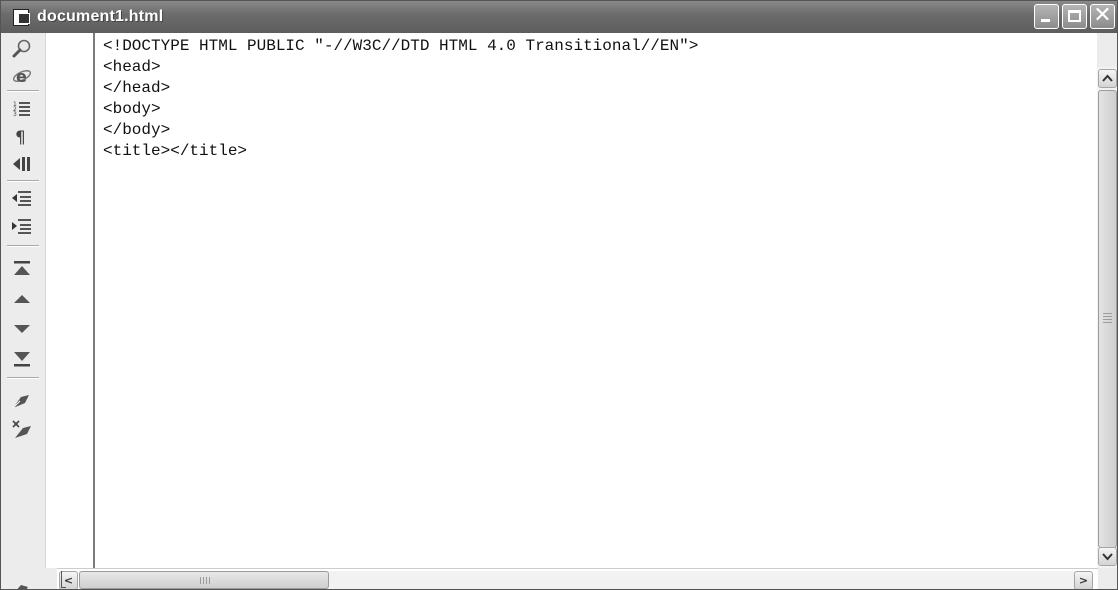 Image resolution: width=1118 pixels, height=590 pixels. I want to click on indent-icon, so click(21, 226).